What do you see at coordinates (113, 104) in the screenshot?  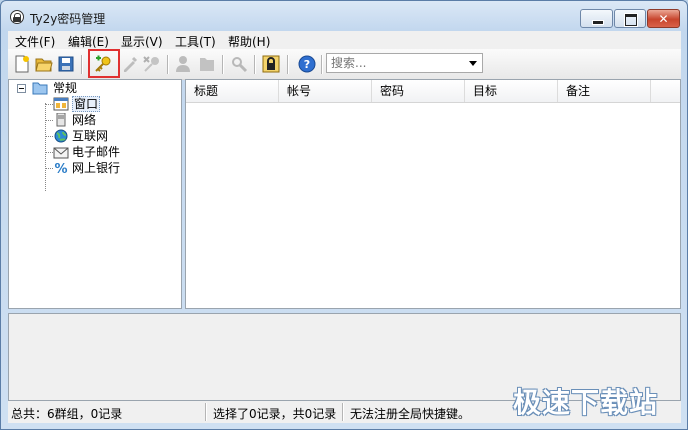 I see `tree-item-window: 窗口` at bounding box center [113, 104].